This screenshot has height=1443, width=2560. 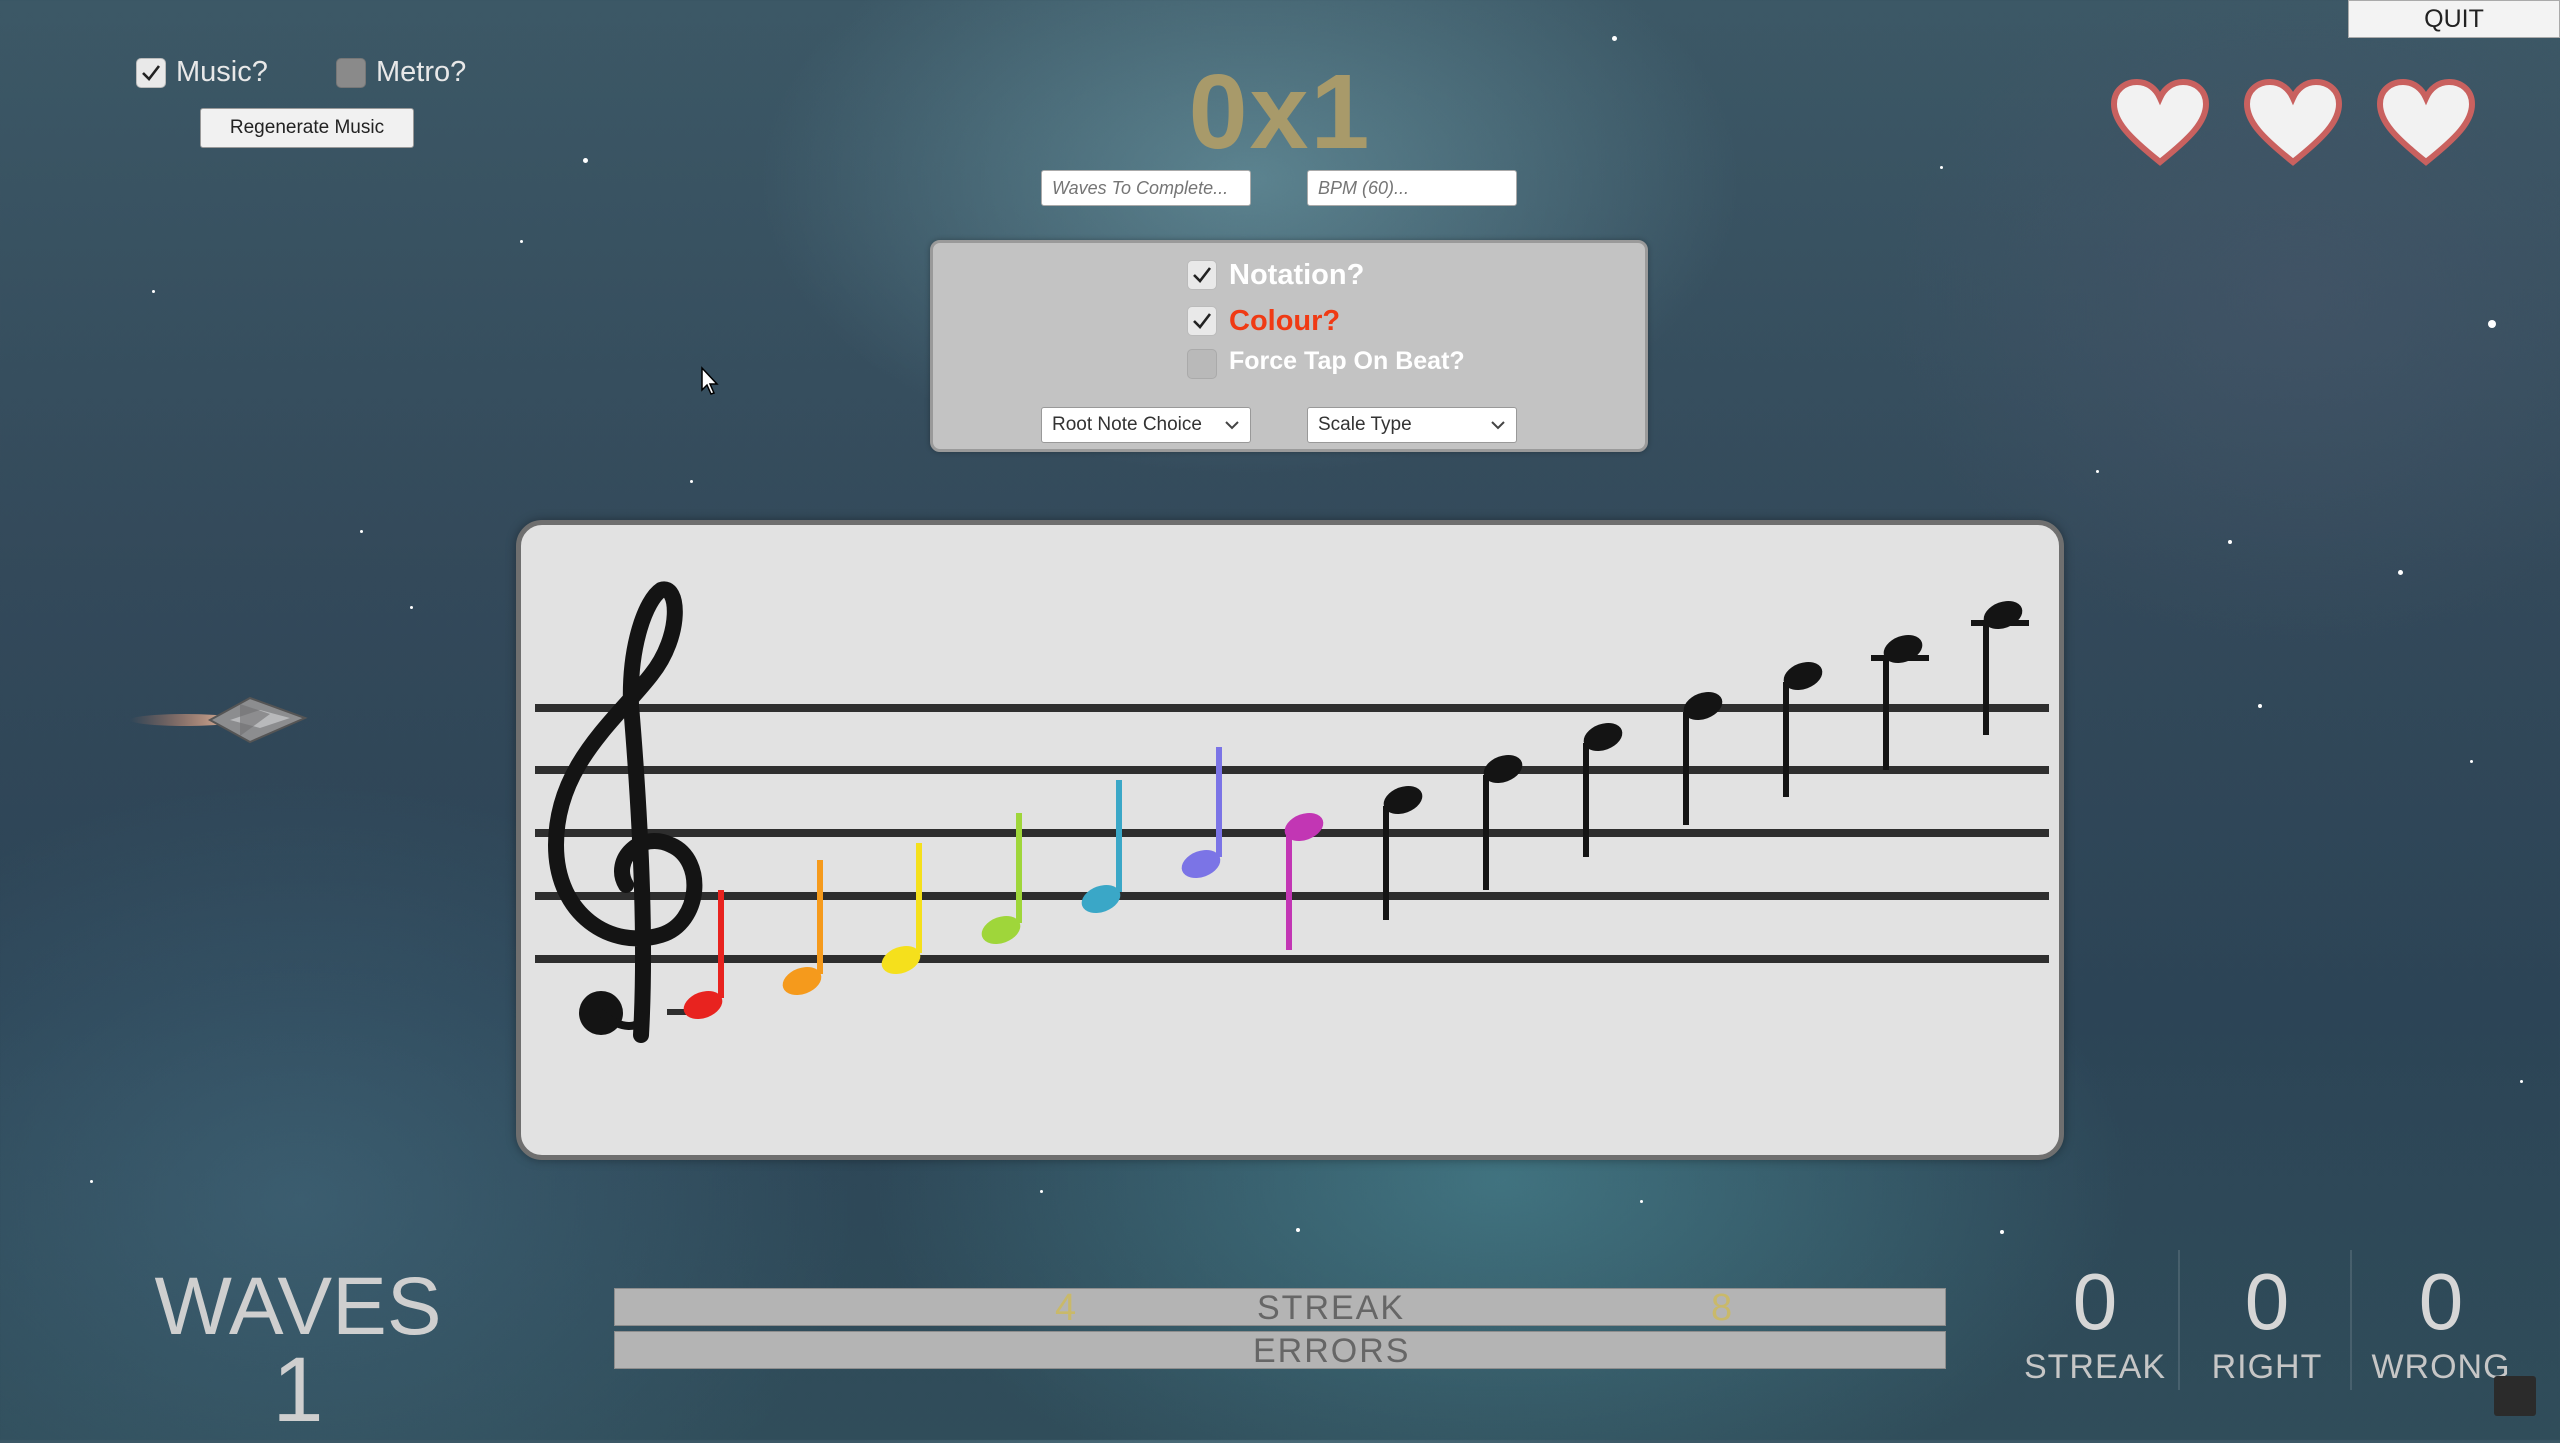 I want to click on root-note-dropdown: Root Note Choice, so click(x=1146, y=425).